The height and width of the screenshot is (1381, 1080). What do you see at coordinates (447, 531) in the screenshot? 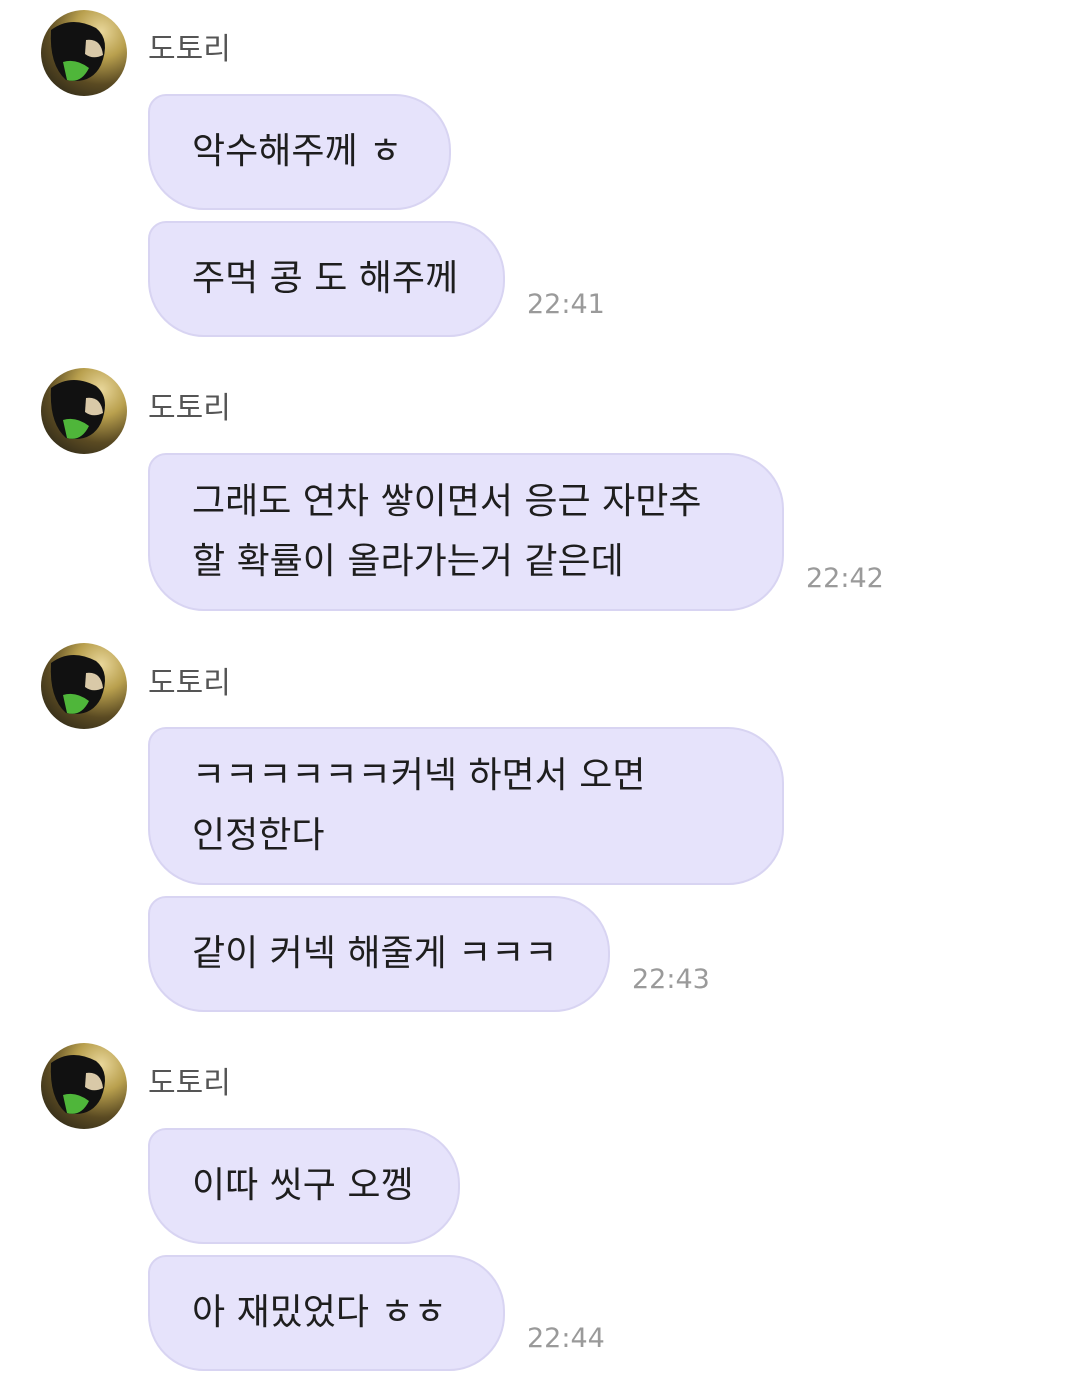
I see `message-text: 그래도 연차 쌓이면서 응근 자만추 할 확률이 올라가는거 같은데` at bounding box center [447, 531].